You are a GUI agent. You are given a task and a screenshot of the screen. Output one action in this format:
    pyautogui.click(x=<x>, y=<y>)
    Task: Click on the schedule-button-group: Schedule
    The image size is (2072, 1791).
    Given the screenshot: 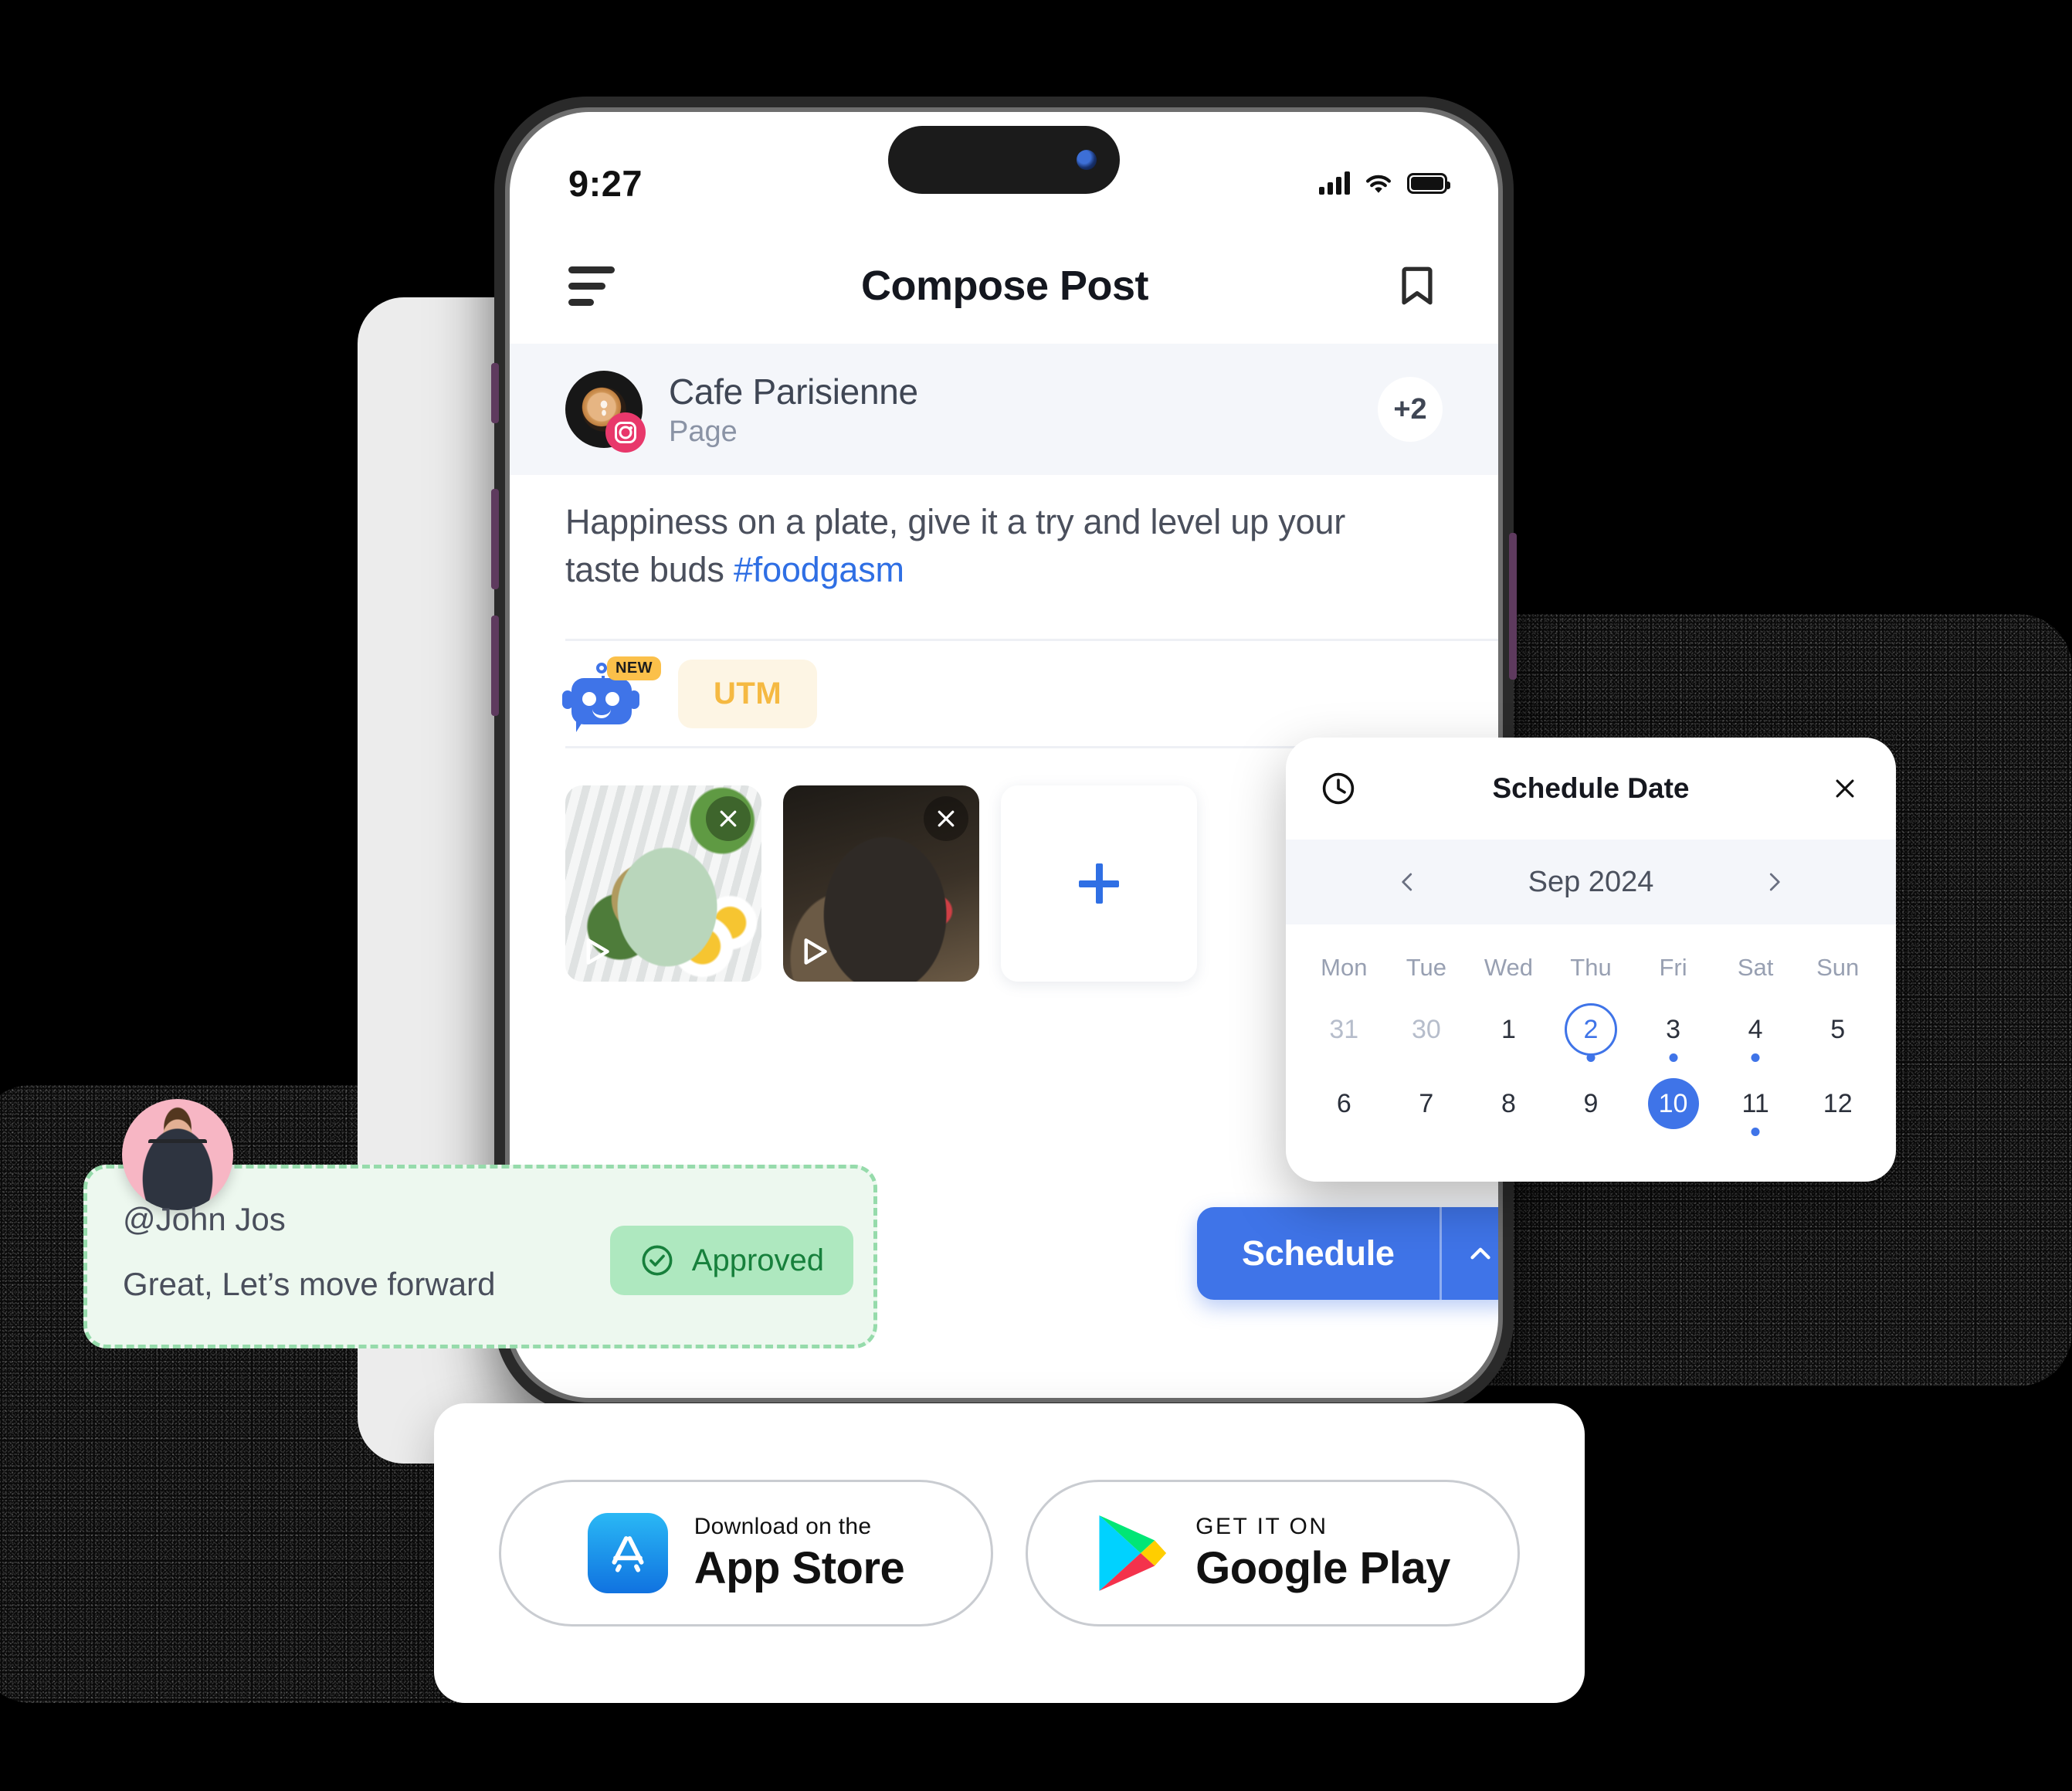 What is the action you would take?
    pyautogui.click(x=1347, y=1253)
    